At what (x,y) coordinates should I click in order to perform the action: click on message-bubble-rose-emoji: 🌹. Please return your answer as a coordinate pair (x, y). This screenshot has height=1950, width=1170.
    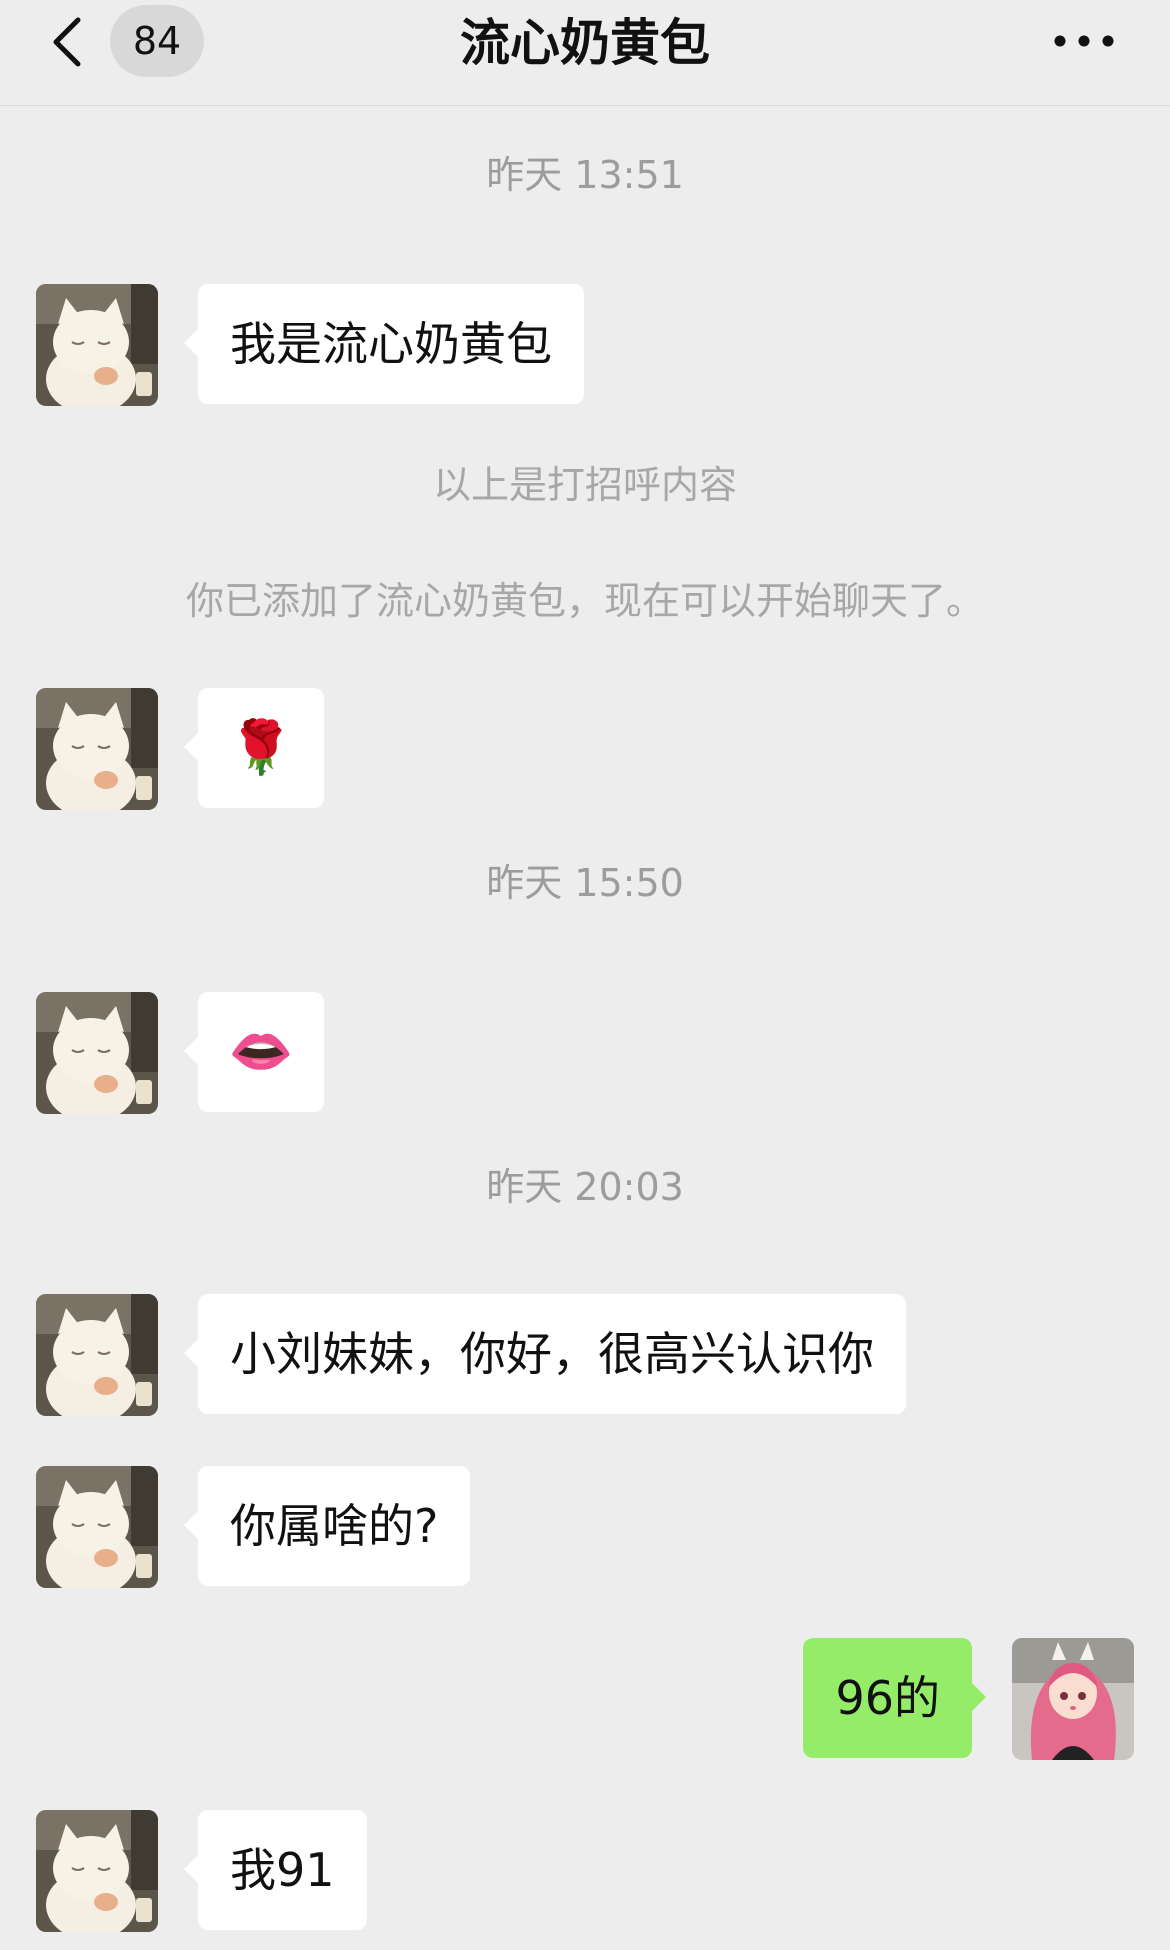
    Looking at the image, I should click on (254, 748).